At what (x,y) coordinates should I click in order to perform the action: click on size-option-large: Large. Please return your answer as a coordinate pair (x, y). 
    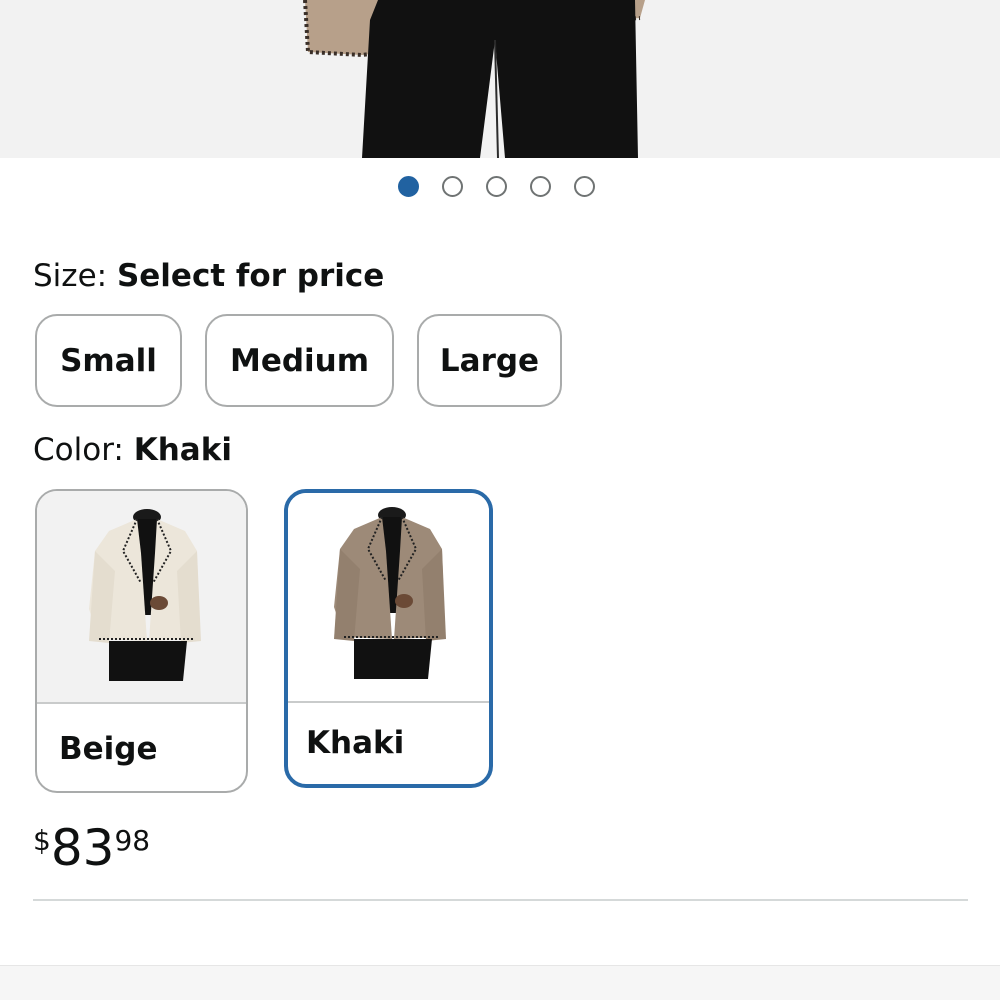
    Looking at the image, I should click on (489, 360).